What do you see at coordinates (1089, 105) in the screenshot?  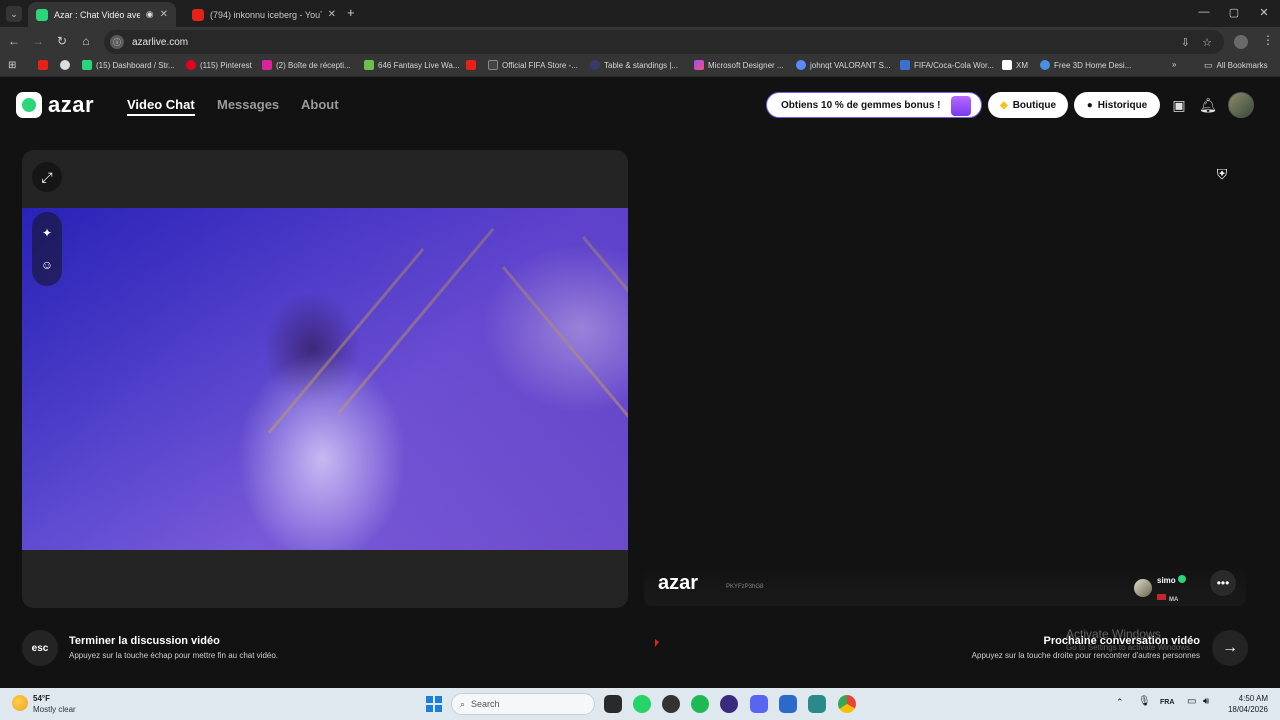 I see `clock-icon: ●` at bounding box center [1089, 105].